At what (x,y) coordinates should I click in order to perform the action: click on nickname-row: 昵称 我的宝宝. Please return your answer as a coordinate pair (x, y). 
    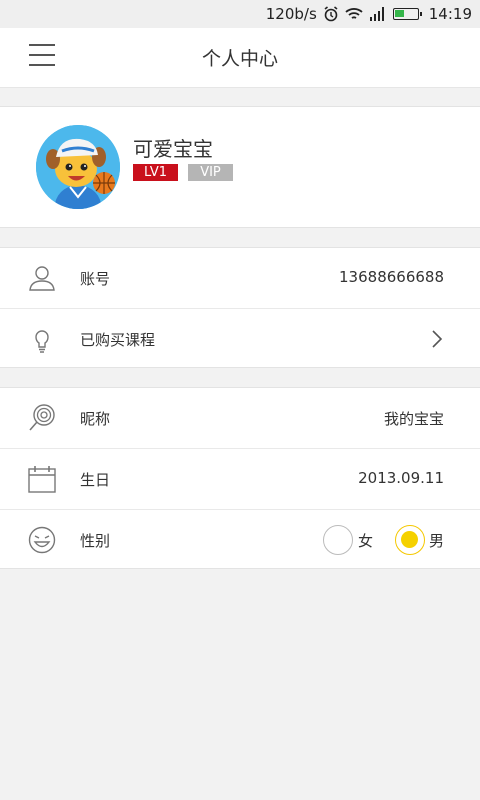
    Looking at the image, I should click on (240, 418).